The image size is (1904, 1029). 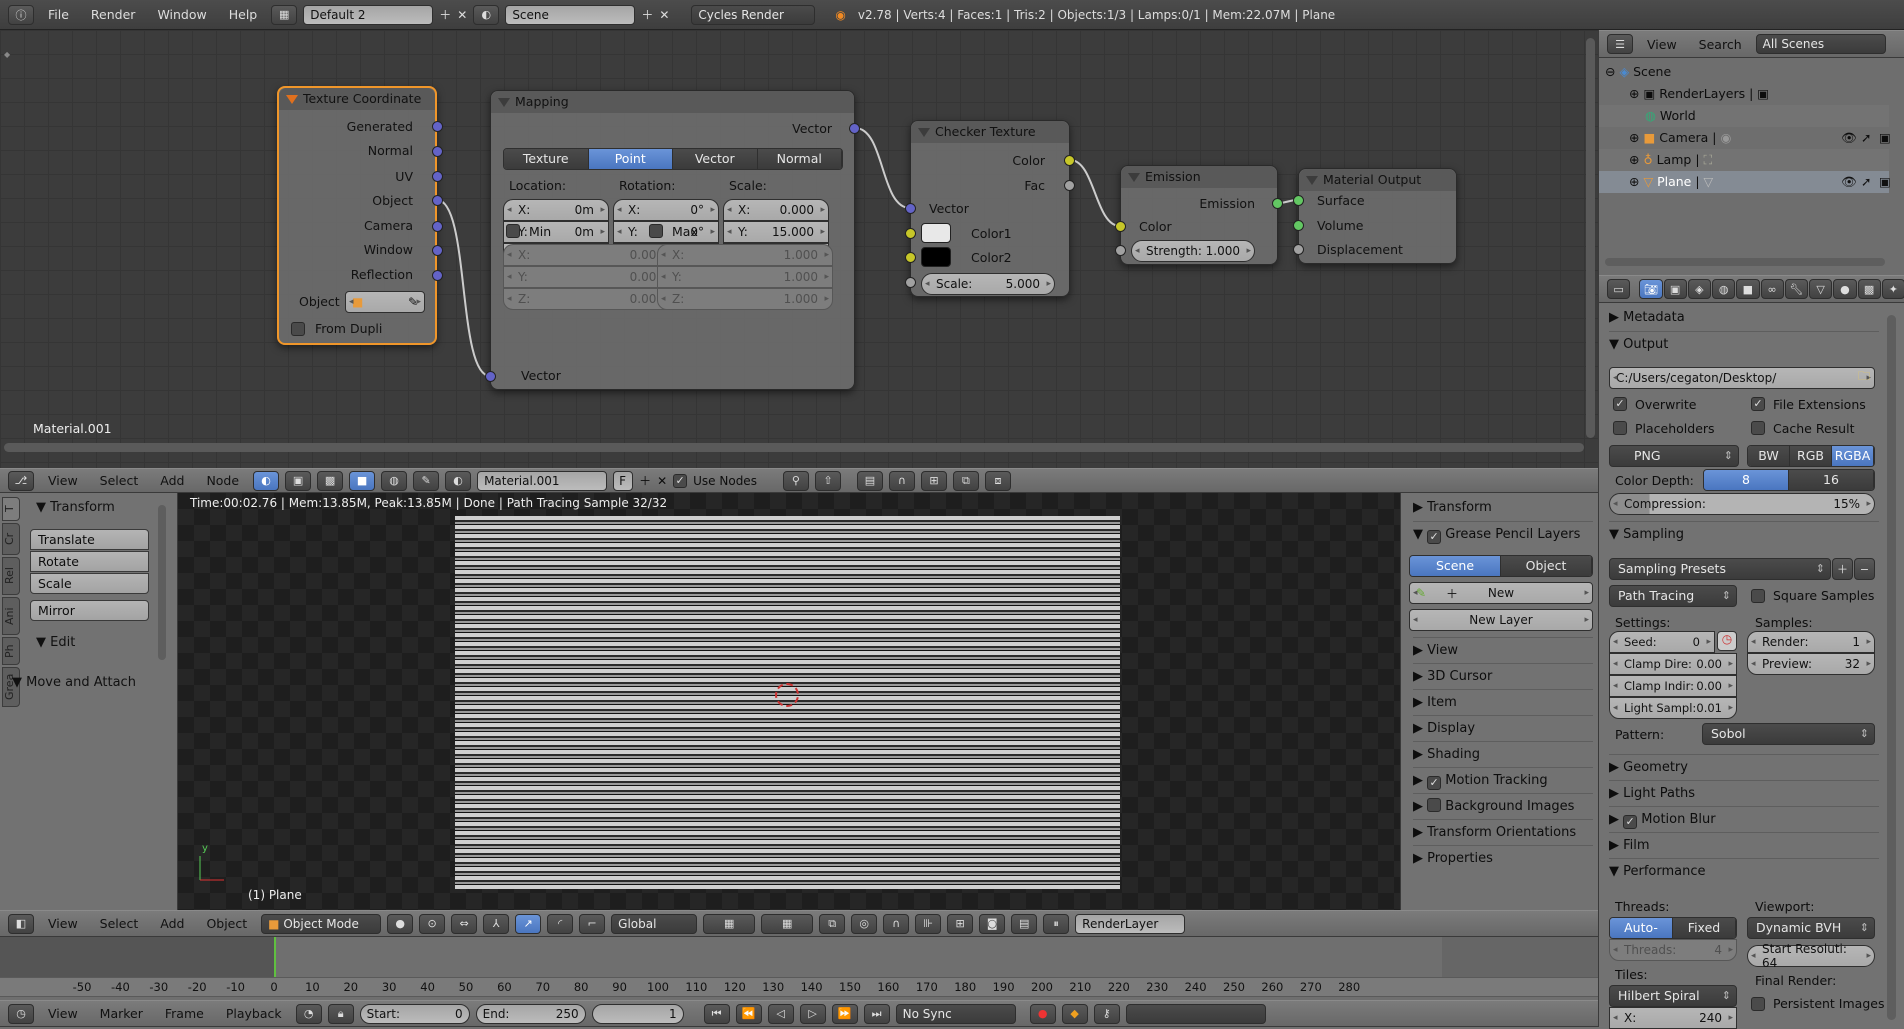 I want to click on jump-start-icon: ⏮, so click(x=716, y=1013).